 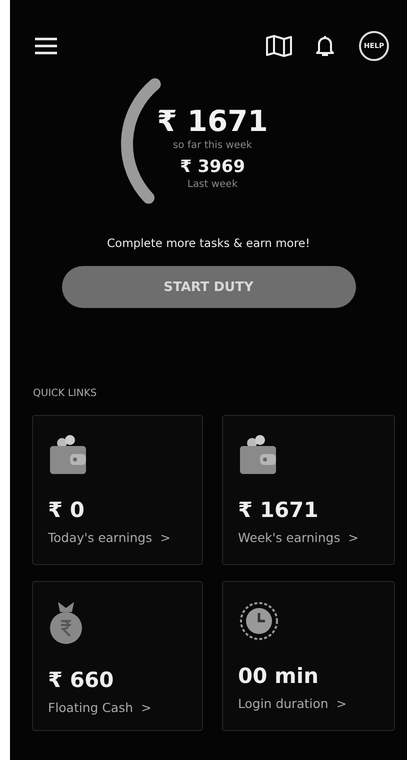 What do you see at coordinates (259, 621) in the screenshot?
I see `clock-icon` at bounding box center [259, 621].